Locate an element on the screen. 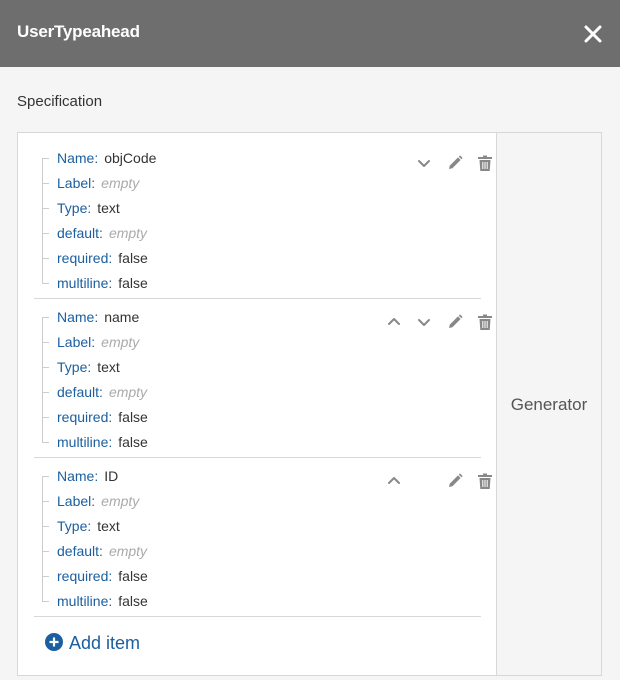  chevron-up-icon is located at coordinates (394, 480).